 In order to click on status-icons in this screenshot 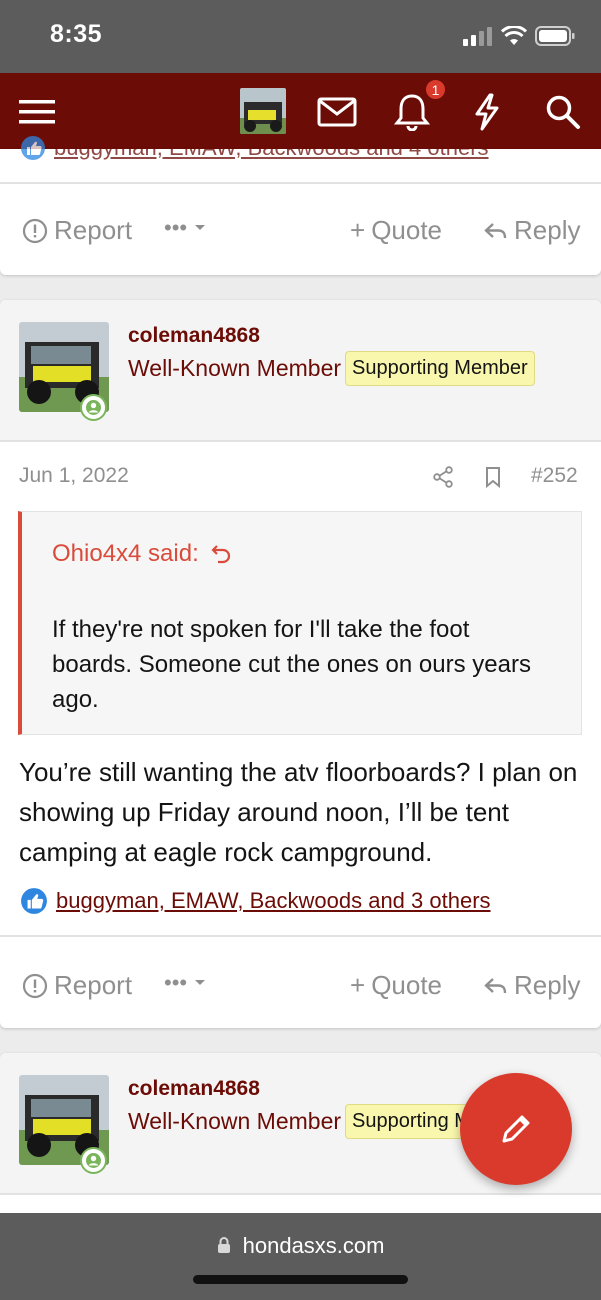, I will do `click(519, 36)`.